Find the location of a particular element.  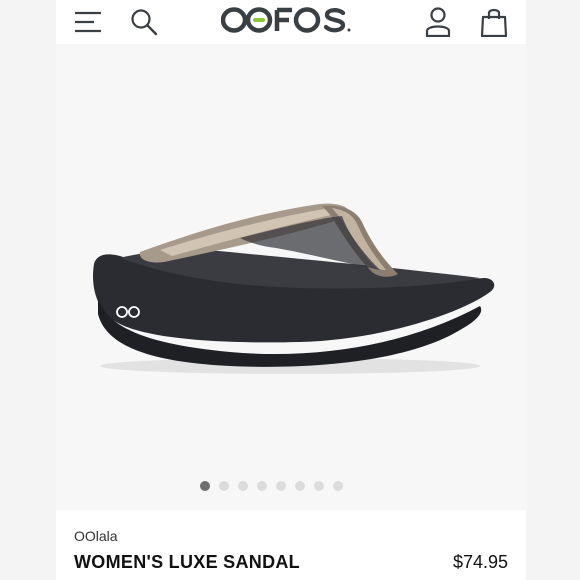

product-title: WOMEN'S LUXE SANDAL is located at coordinates (187, 562).